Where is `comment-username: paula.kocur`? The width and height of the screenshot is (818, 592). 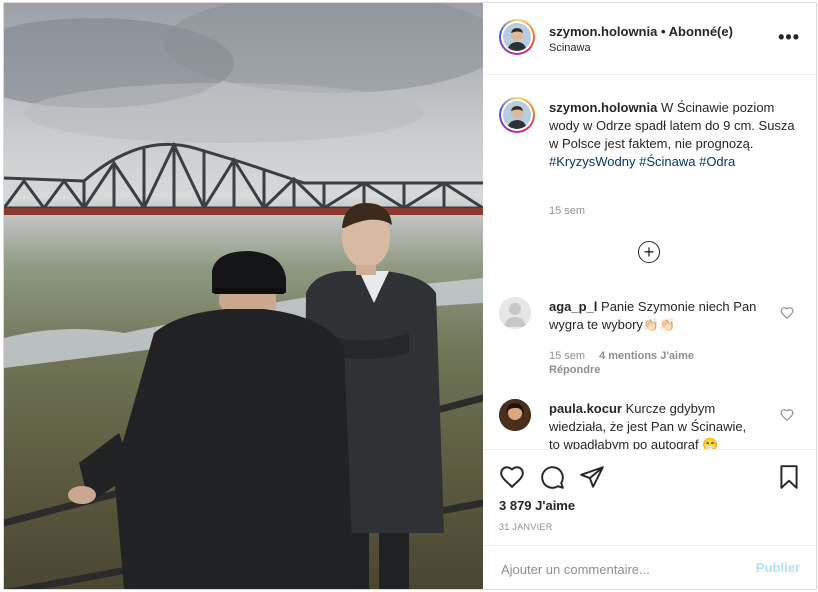
comment-username: paula.kocur is located at coordinates (585, 408).